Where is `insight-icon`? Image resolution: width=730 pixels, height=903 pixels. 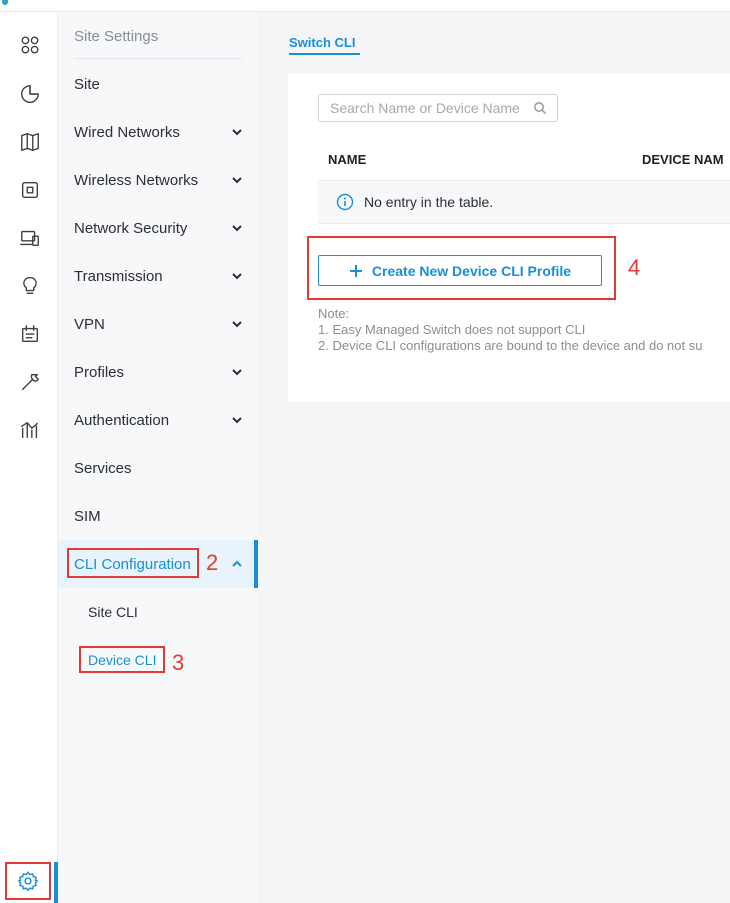 insight-icon is located at coordinates (30, 286).